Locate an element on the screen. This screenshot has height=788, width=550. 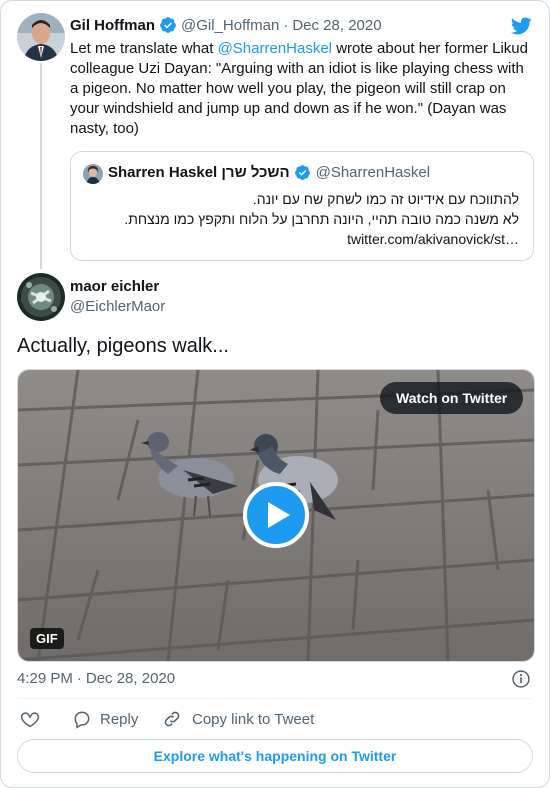
reply-button: Reply is located at coordinates (105, 719).